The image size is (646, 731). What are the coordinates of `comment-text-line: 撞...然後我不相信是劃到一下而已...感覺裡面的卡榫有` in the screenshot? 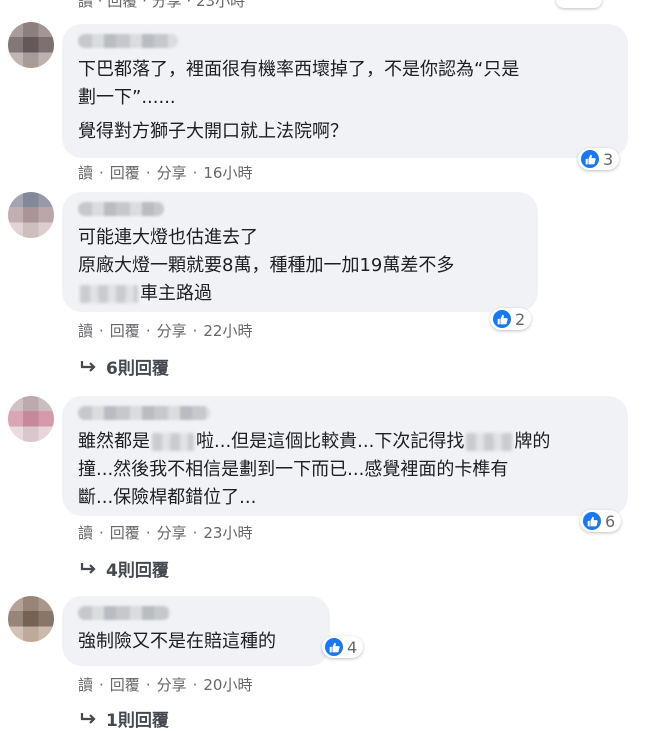 It's located at (293, 469).